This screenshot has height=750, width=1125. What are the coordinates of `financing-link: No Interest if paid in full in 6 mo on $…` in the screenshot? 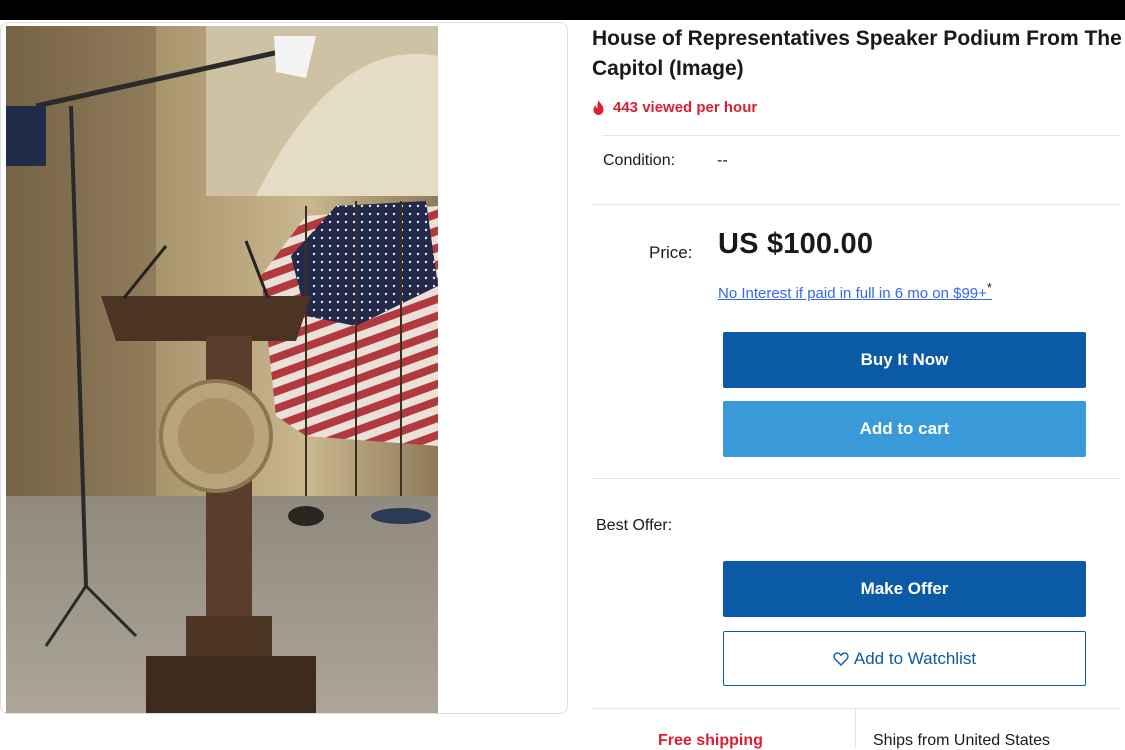 It's located at (855, 291).